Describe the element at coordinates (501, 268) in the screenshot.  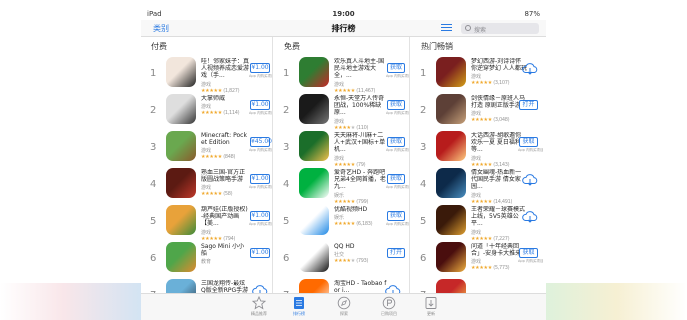
I see `rating-count: (5,773)` at that location.